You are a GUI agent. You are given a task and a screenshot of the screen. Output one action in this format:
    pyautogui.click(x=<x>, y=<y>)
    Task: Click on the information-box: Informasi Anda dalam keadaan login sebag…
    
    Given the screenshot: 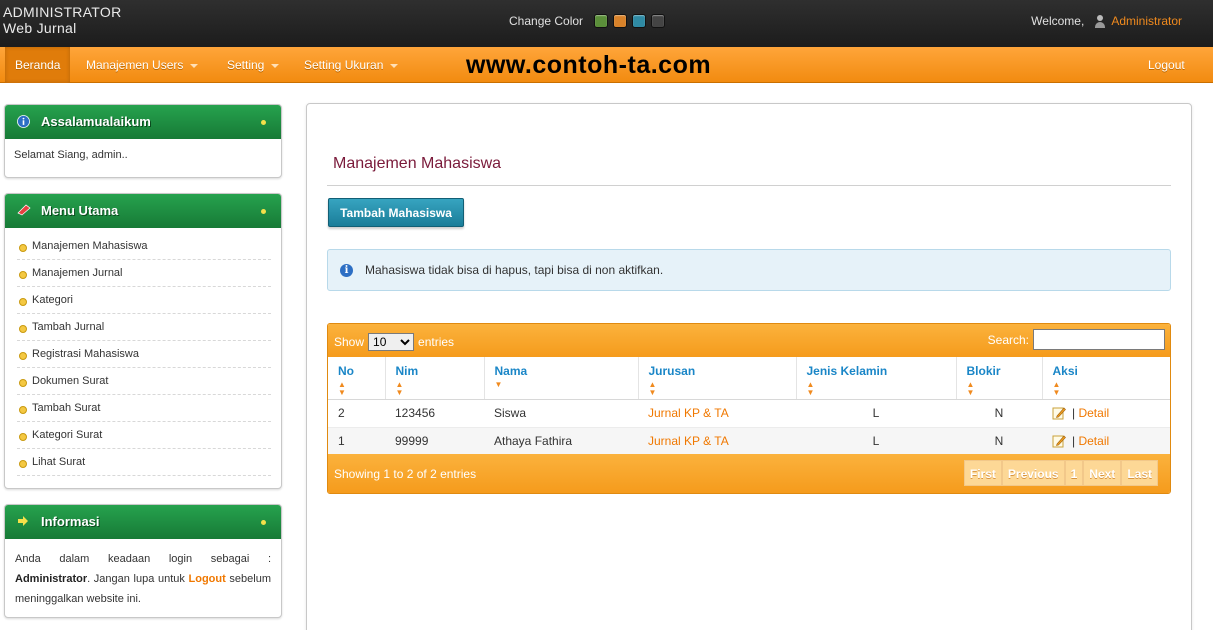 What is the action you would take?
    pyautogui.click(x=143, y=561)
    